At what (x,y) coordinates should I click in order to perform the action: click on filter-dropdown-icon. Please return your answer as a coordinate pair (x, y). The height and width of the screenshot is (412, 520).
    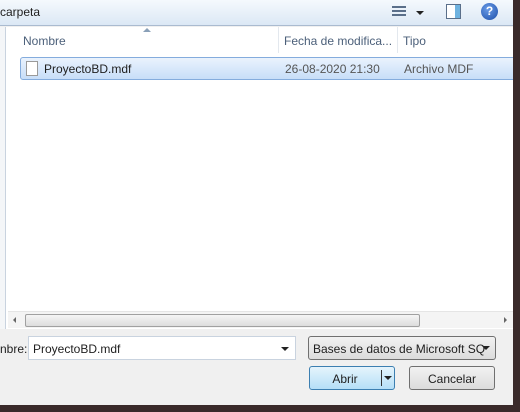
    Looking at the image, I should click on (486, 348).